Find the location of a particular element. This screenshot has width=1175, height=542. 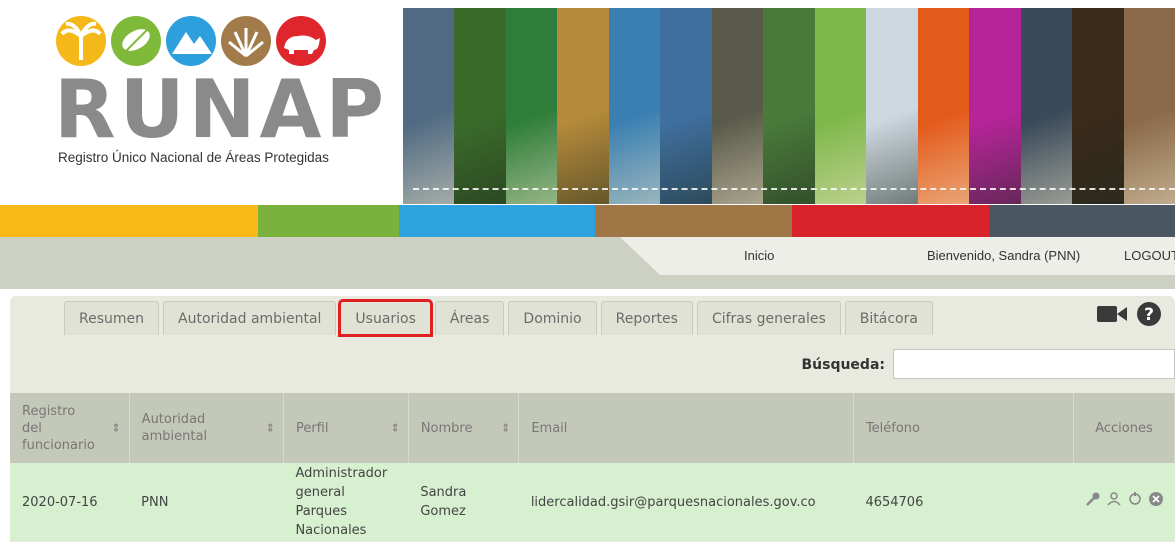

tab-bitacora: Bitácora is located at coordinates (888, 318).